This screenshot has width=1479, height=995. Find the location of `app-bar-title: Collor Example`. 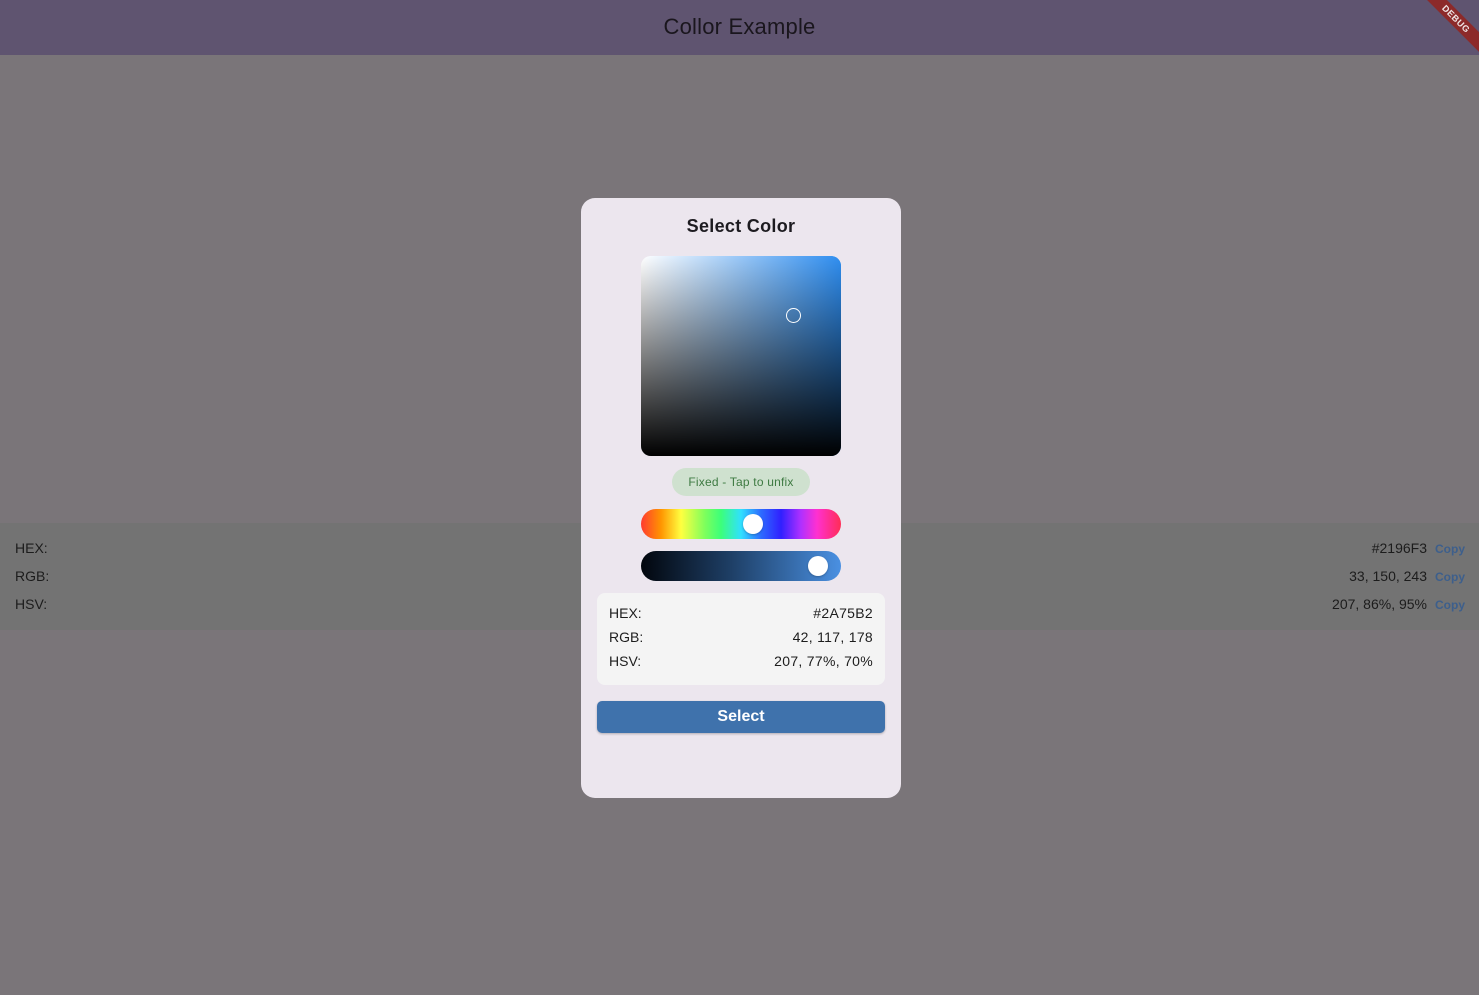

app-bar-title: Collor Example is located at coordinates (739, 26).